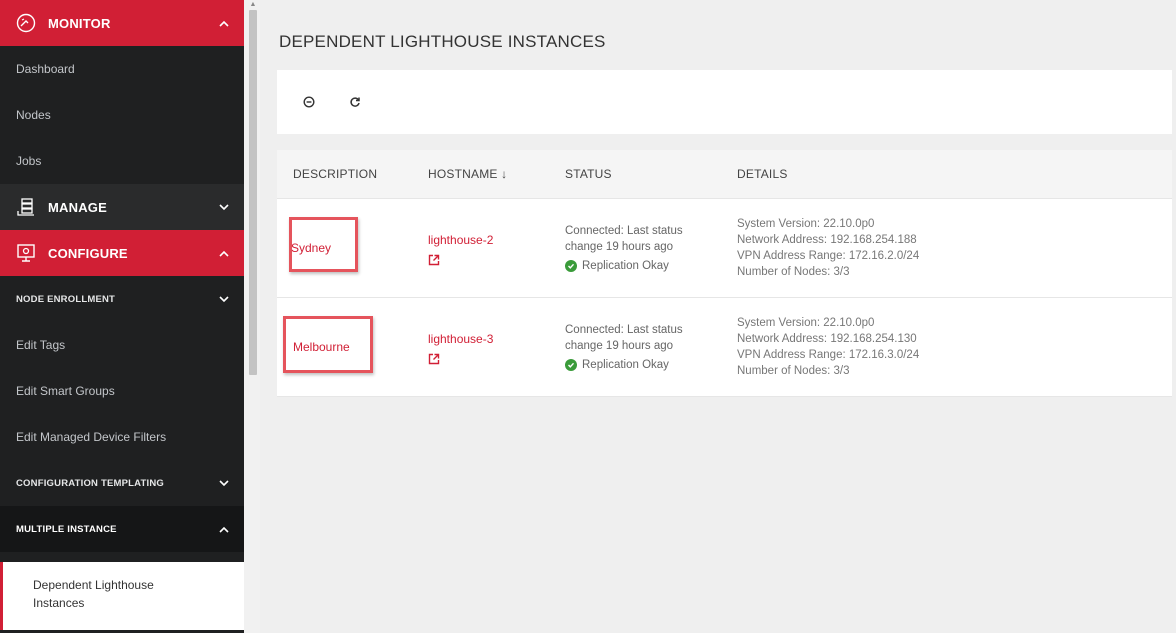 This screenshot has width=1176, height=633. What do you see at coordinates (828, 355) in the screenshot?
I see `details-vpn-range: VPN Address Range: 172.16.3.0/24` at bounding box center [828, 355].